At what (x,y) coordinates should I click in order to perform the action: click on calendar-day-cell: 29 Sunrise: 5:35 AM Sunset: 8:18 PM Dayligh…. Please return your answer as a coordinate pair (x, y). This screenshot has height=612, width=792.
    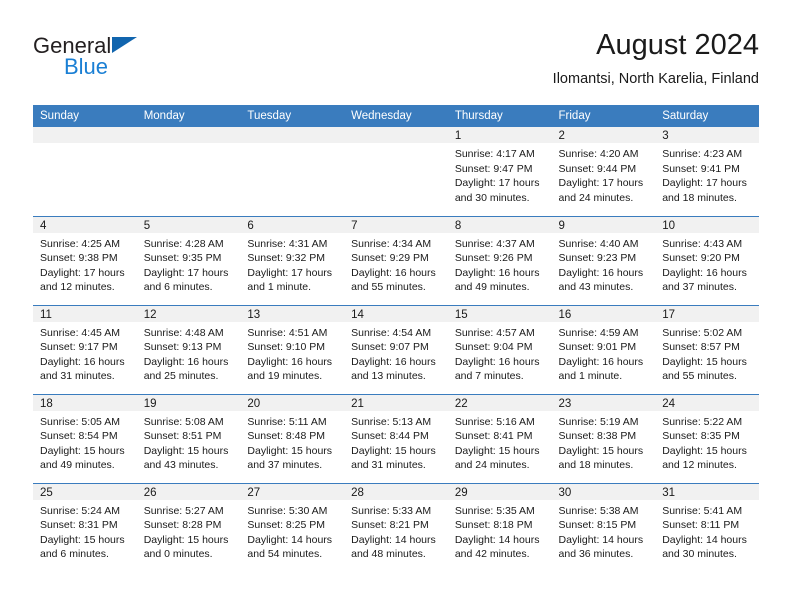
    Looking at the image, I should click on (499, 527).